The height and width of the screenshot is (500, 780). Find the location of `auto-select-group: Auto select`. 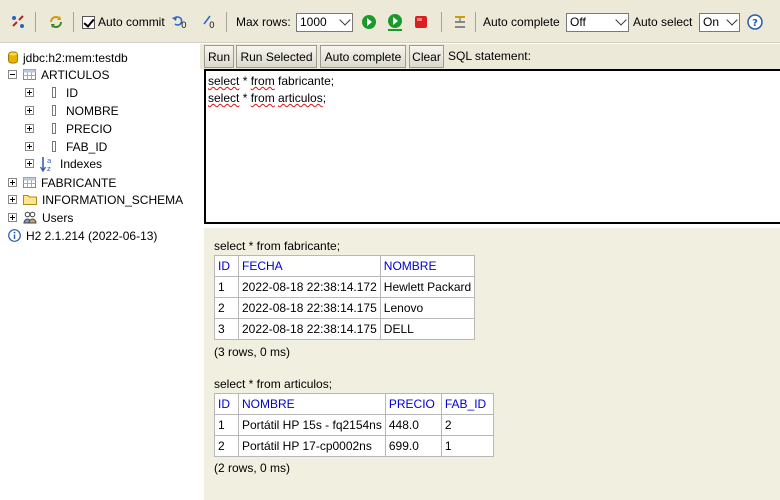

auto-select-group: Auto select is located at coordinates (662, 22).